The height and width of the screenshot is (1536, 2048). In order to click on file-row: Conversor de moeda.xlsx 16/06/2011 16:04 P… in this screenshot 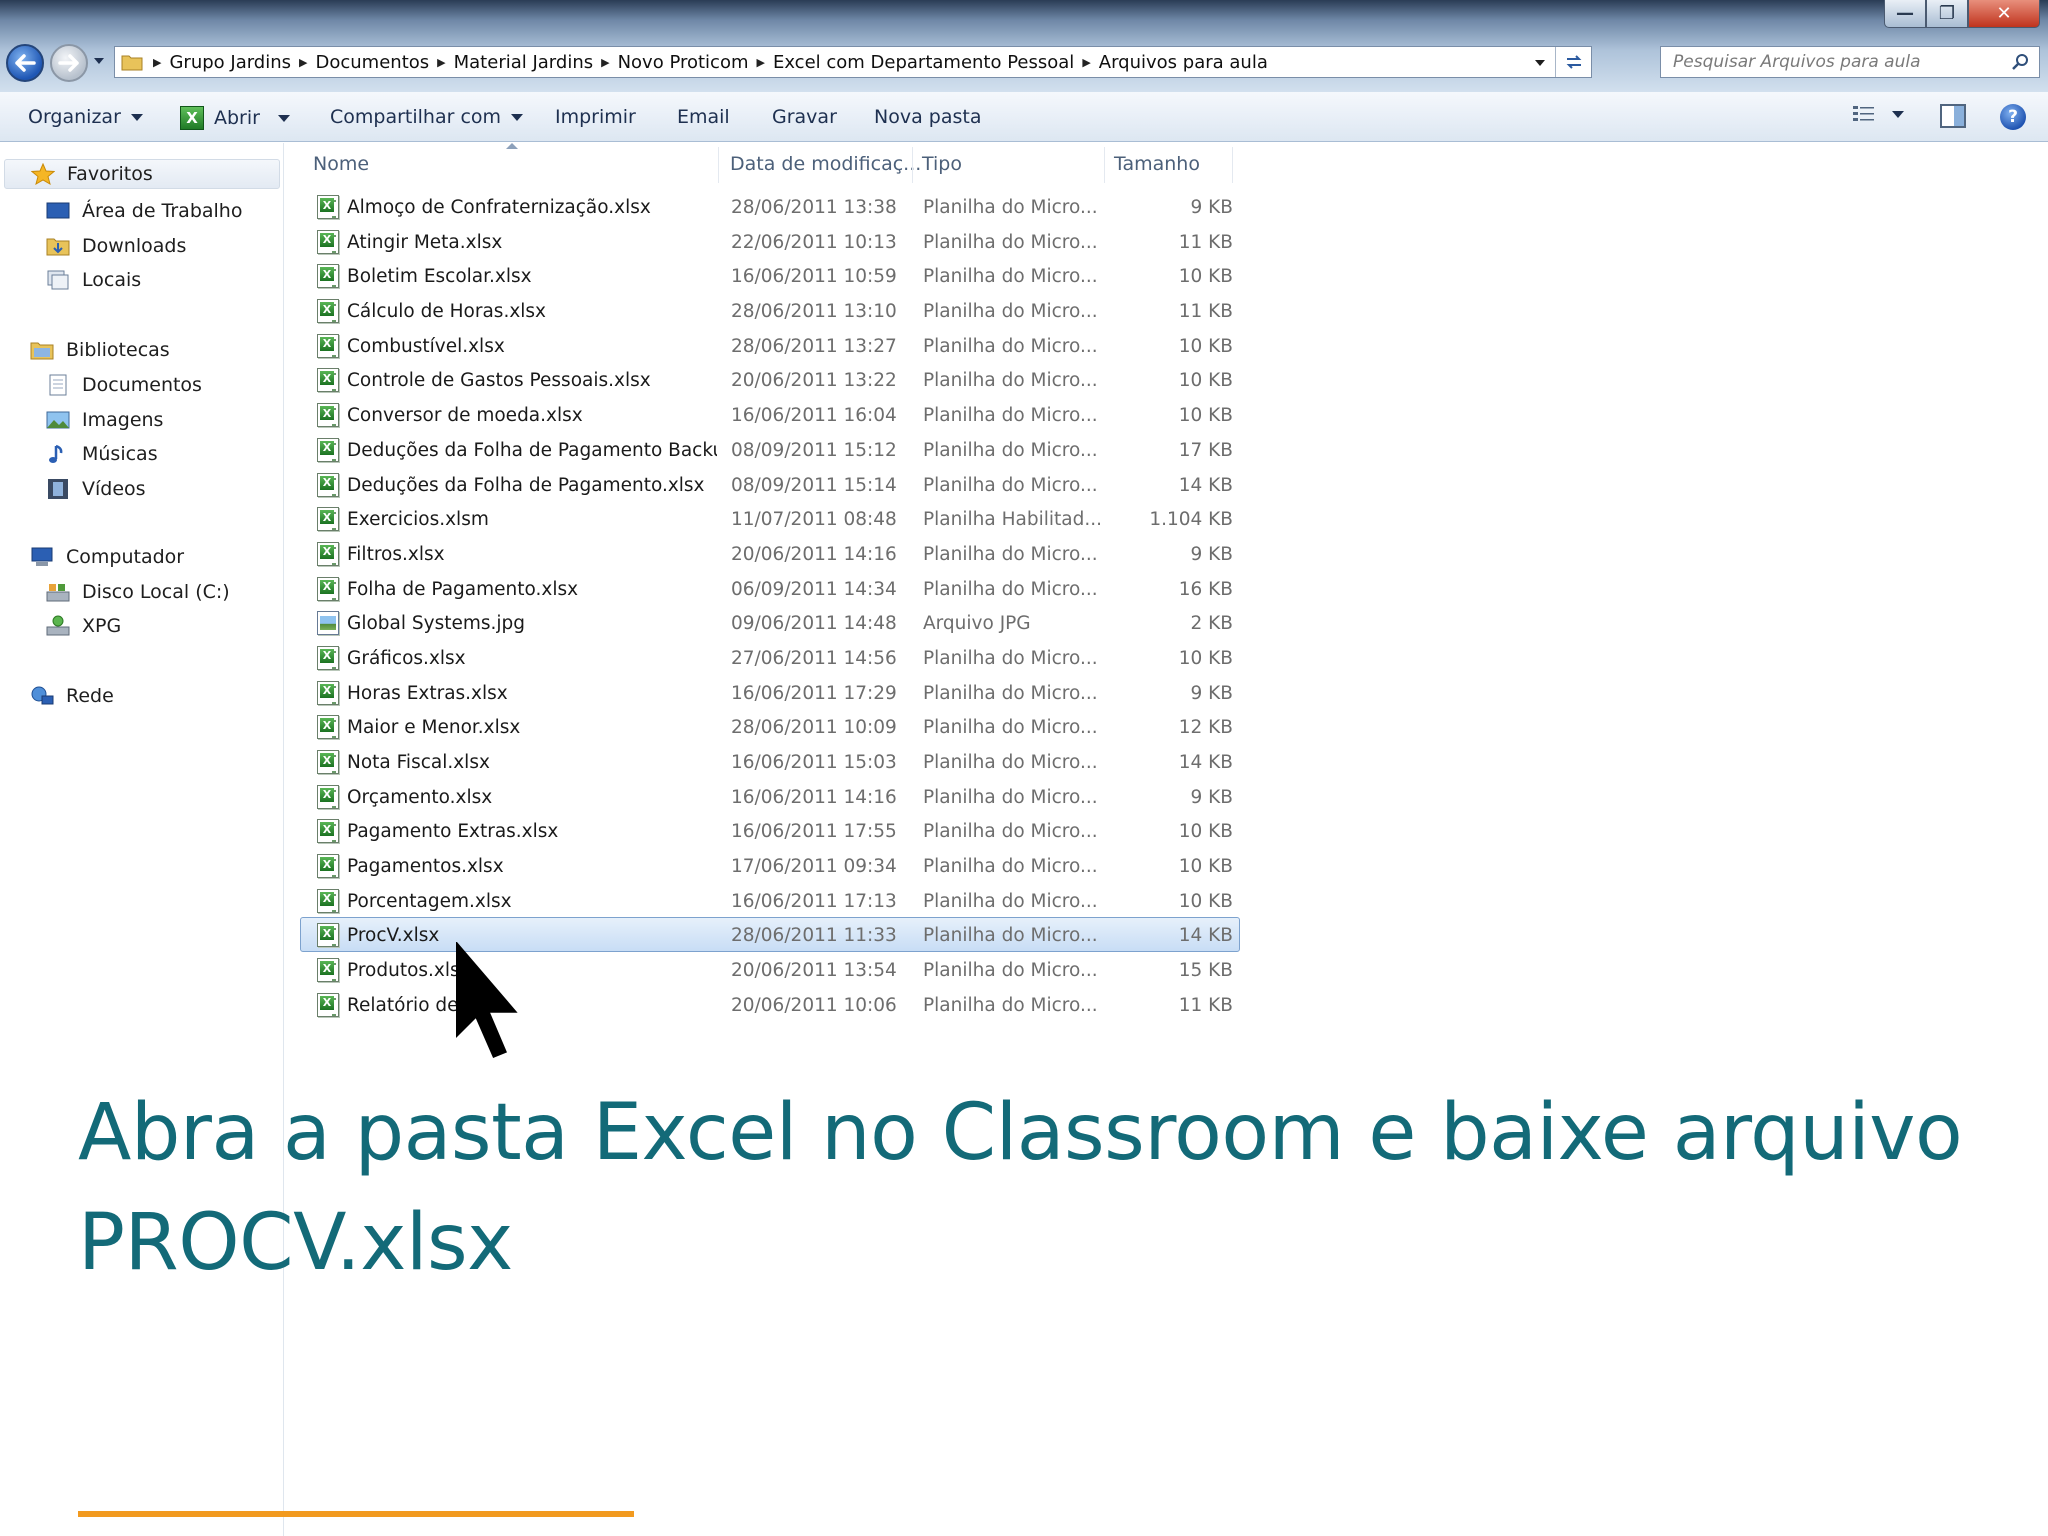, I will do `click(770, 414)`.